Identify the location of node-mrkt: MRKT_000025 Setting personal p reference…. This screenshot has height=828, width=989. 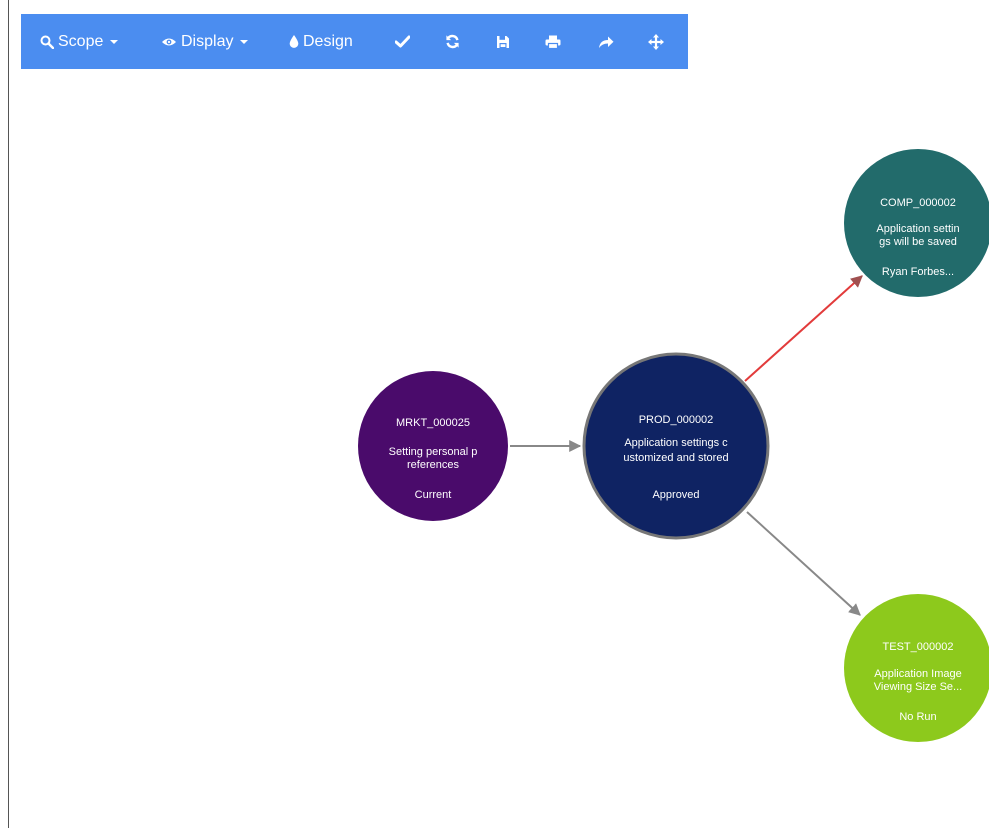
(433, 446).